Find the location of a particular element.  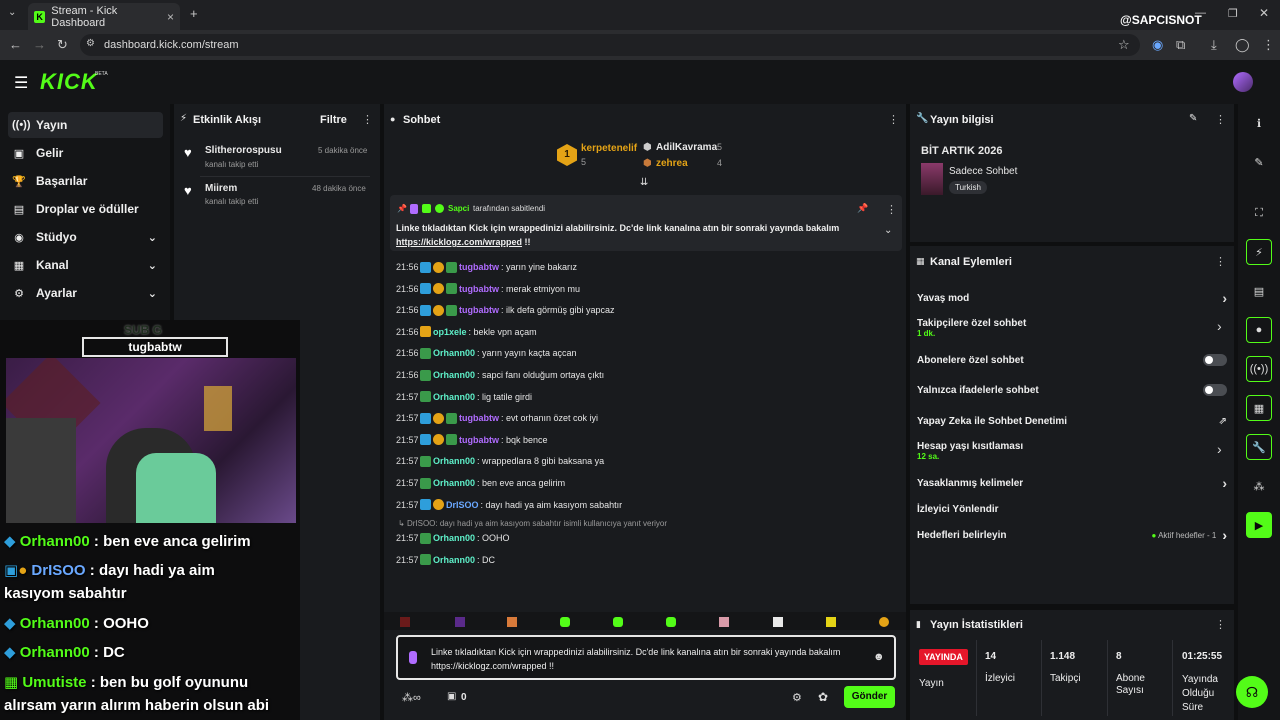

pinned-by: Sapci is located at coordinates (458, 208).